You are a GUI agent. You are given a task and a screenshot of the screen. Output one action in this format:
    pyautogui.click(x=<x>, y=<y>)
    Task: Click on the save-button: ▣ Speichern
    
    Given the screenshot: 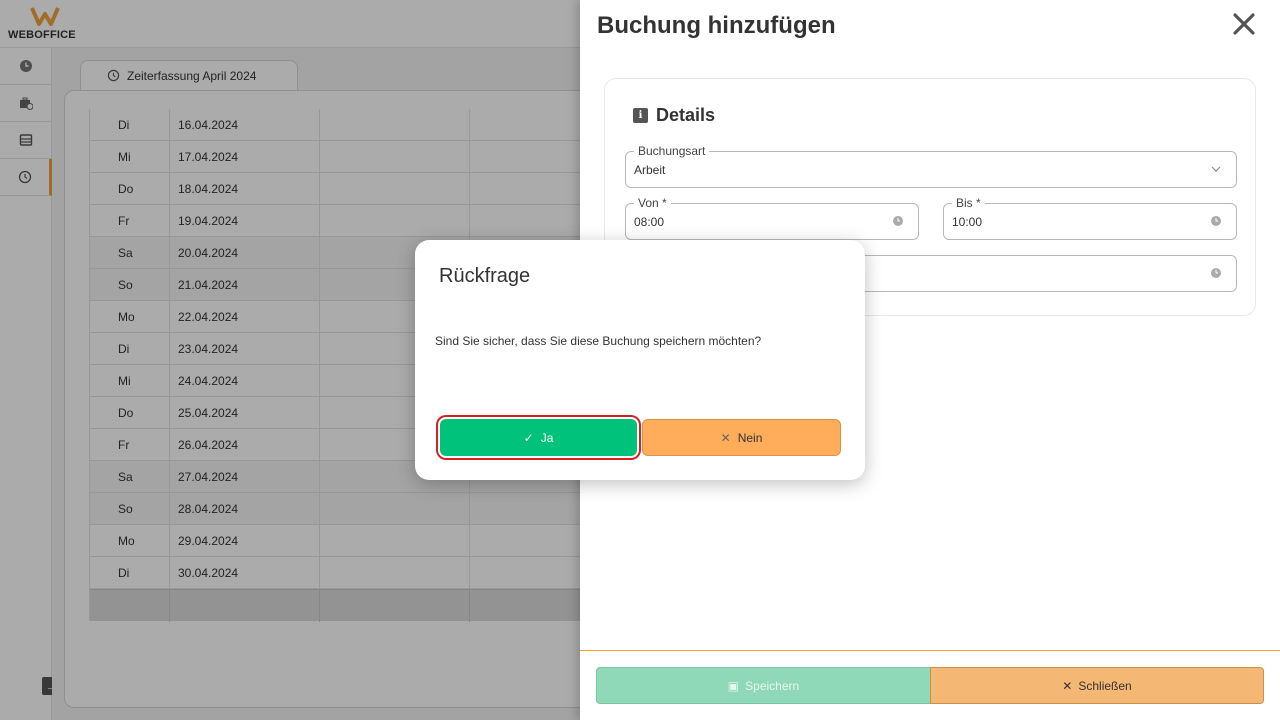 What is the action you would take?
    pyautogui.click(x=763, y=685)
    